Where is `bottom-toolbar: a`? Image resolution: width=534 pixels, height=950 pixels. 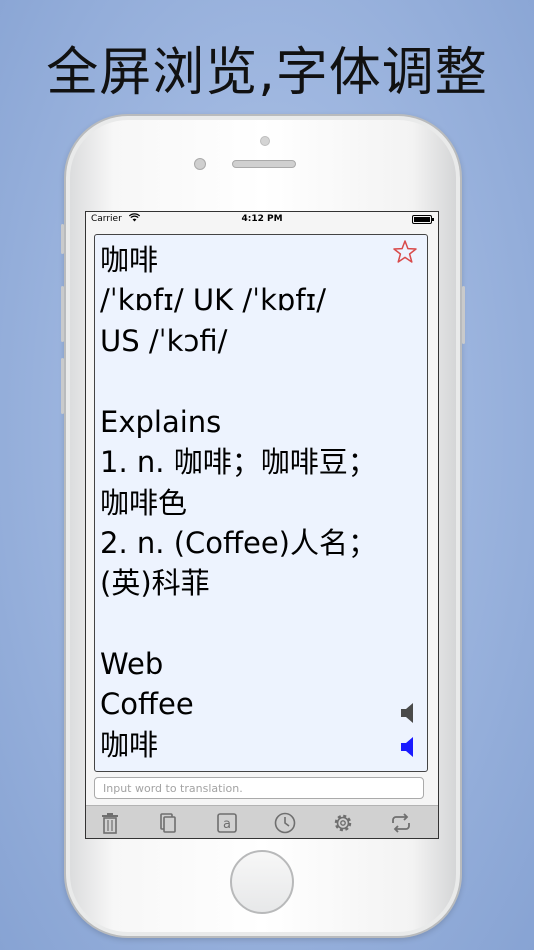
bottom-toolbar: a is located at coordinates (262, 821).